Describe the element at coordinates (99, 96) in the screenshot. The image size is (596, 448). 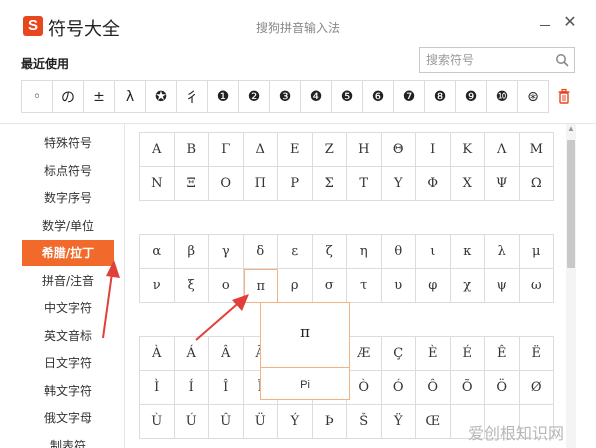
I see `recent-symbol: ±` at that location.